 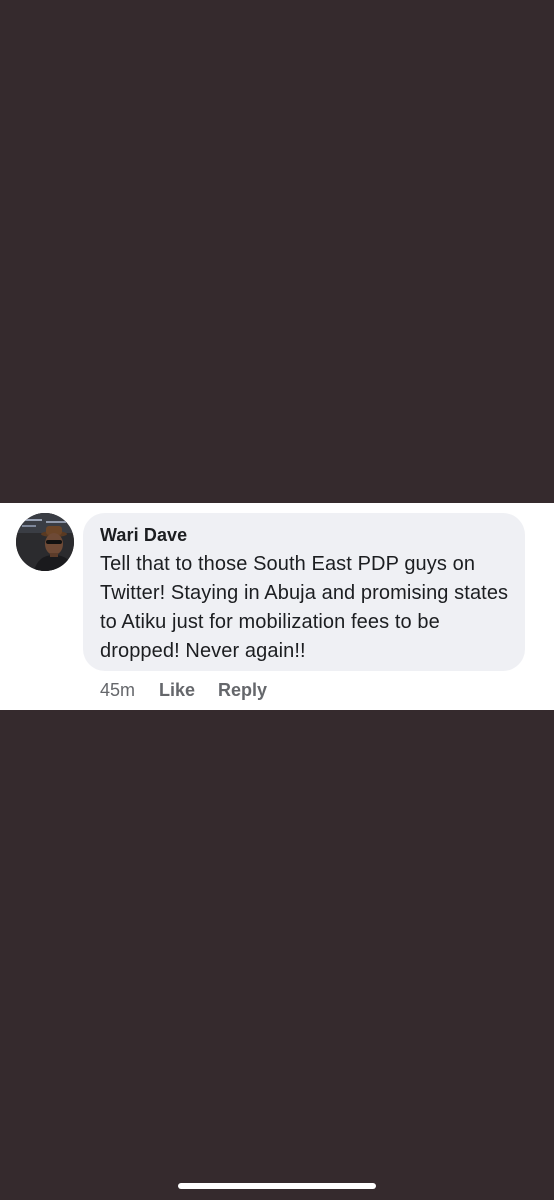 I want to click on like-button: Like, so click(x=177, y=690).